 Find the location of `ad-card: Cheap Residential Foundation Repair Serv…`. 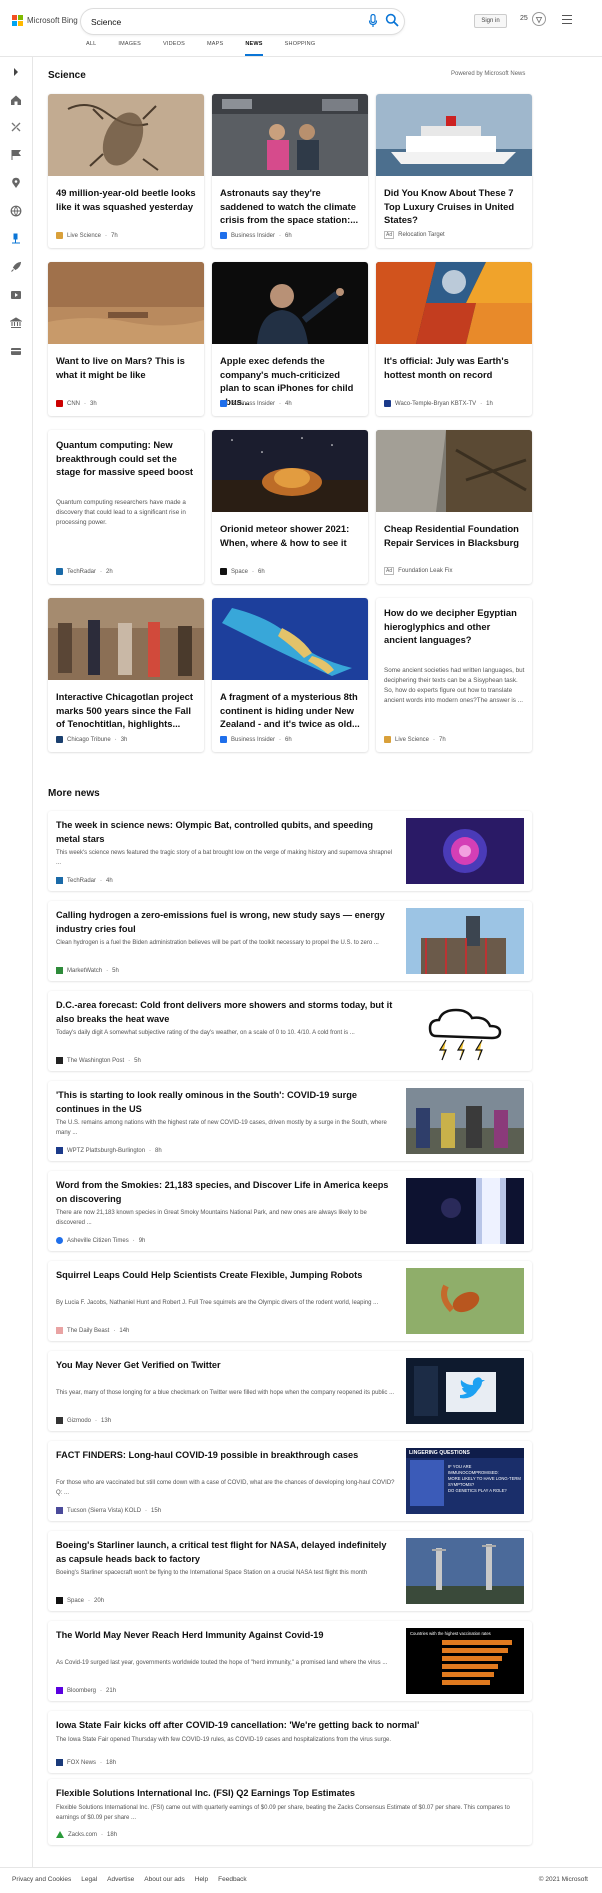

ad-card: Cheap Residential Foundation Repair Serv… is located at coordinates (454, 507).